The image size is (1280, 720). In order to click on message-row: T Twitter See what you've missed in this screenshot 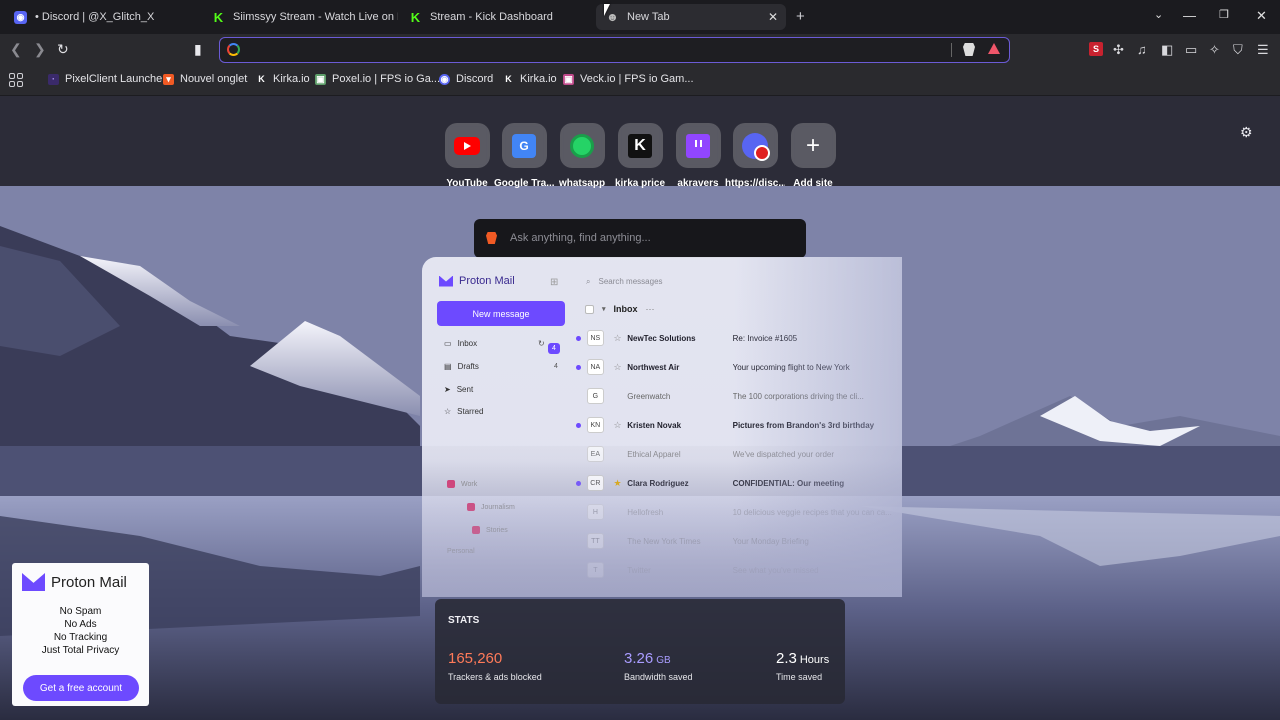, I will do `click(734, 570)`.